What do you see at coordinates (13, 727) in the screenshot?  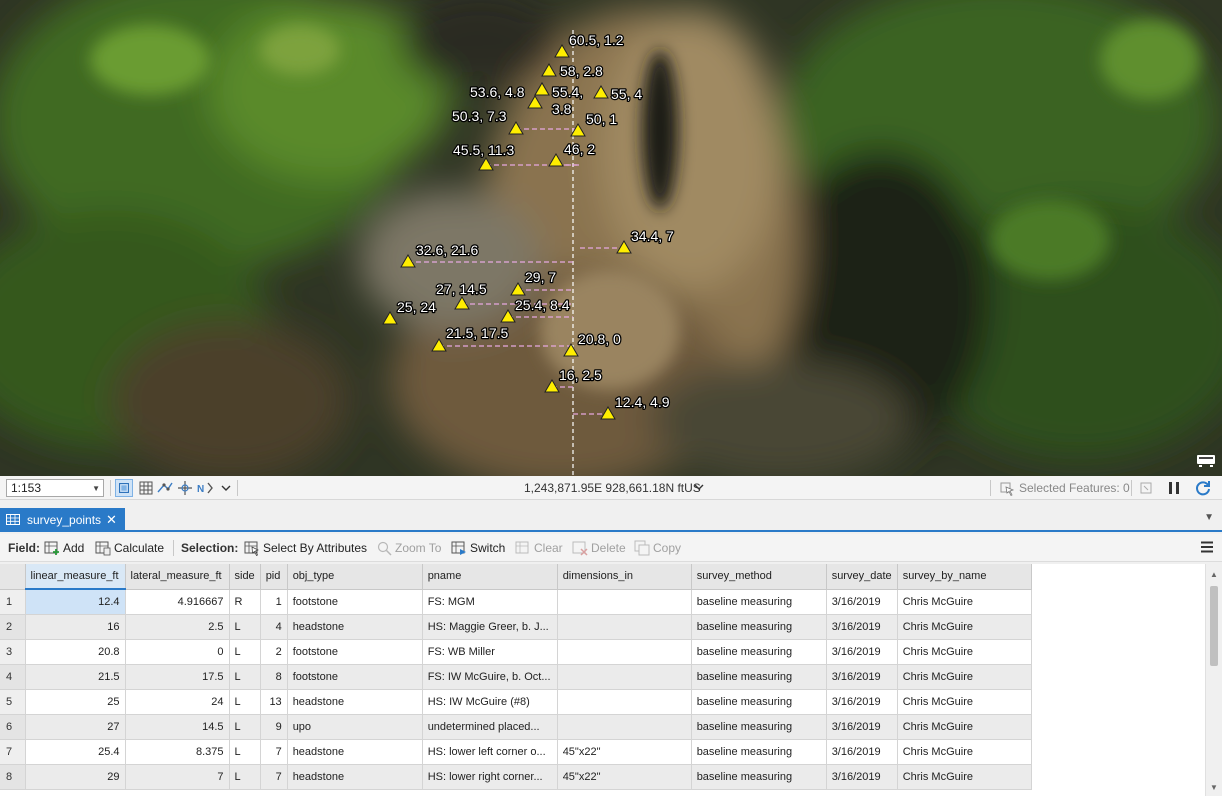 I see `row-number: 6` at bounding box center [13, 727].